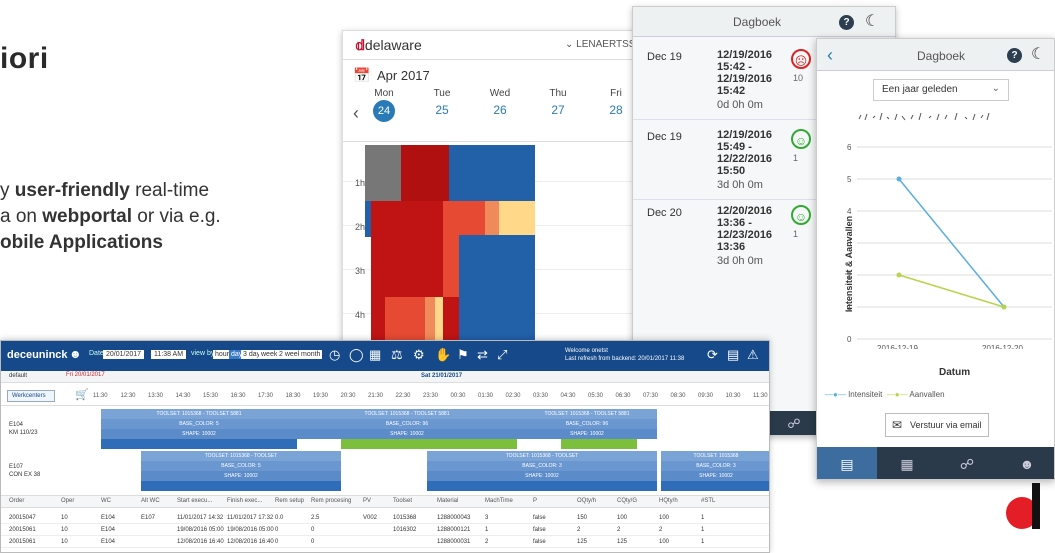 The width and height of the screenshot is (1055, 553). I want to click on column-header: Rem setup, so click(289, 501).